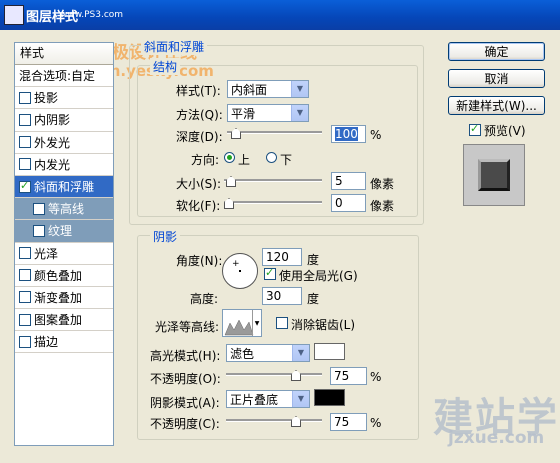 This screenshot has width=560, height=463. I want to click on cancel-button: 取消, so click(496, 78).